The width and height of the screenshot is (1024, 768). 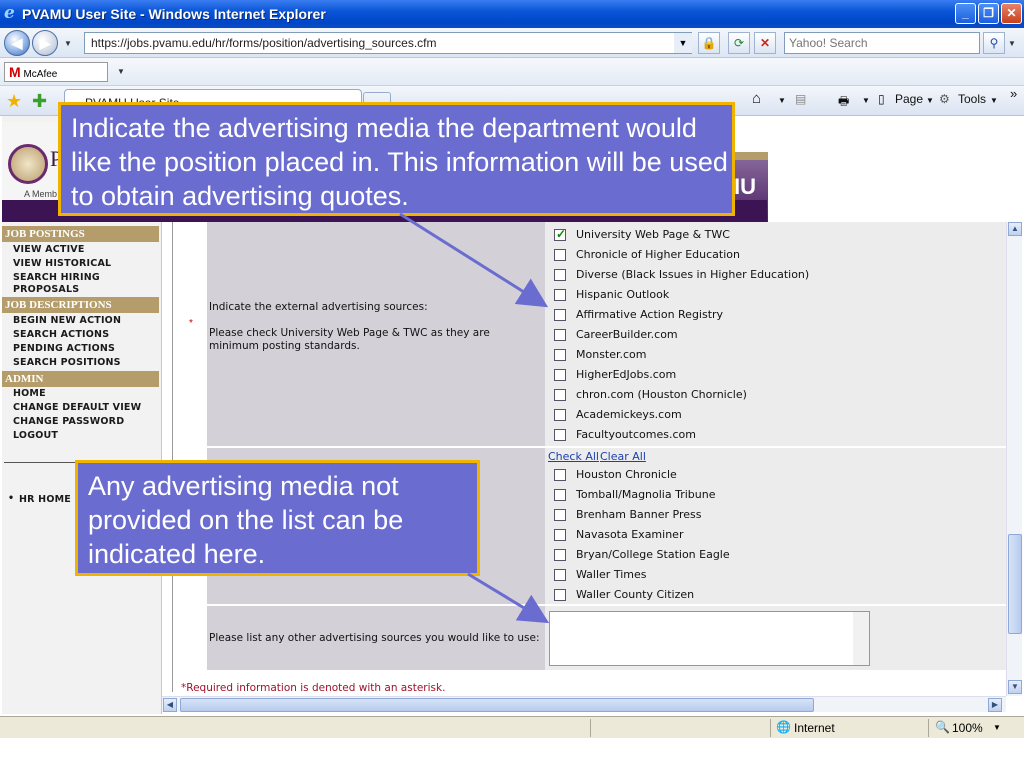 I want to click on add-favorites-icon: ✚, so click(x=39, y=101).